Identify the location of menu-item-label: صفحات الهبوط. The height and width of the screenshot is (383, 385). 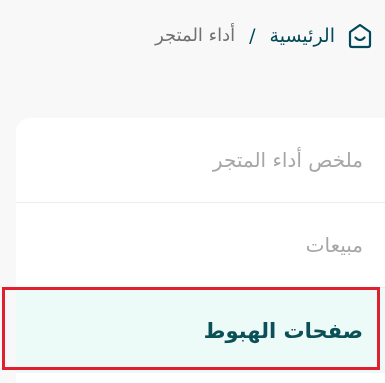
(283, 330).